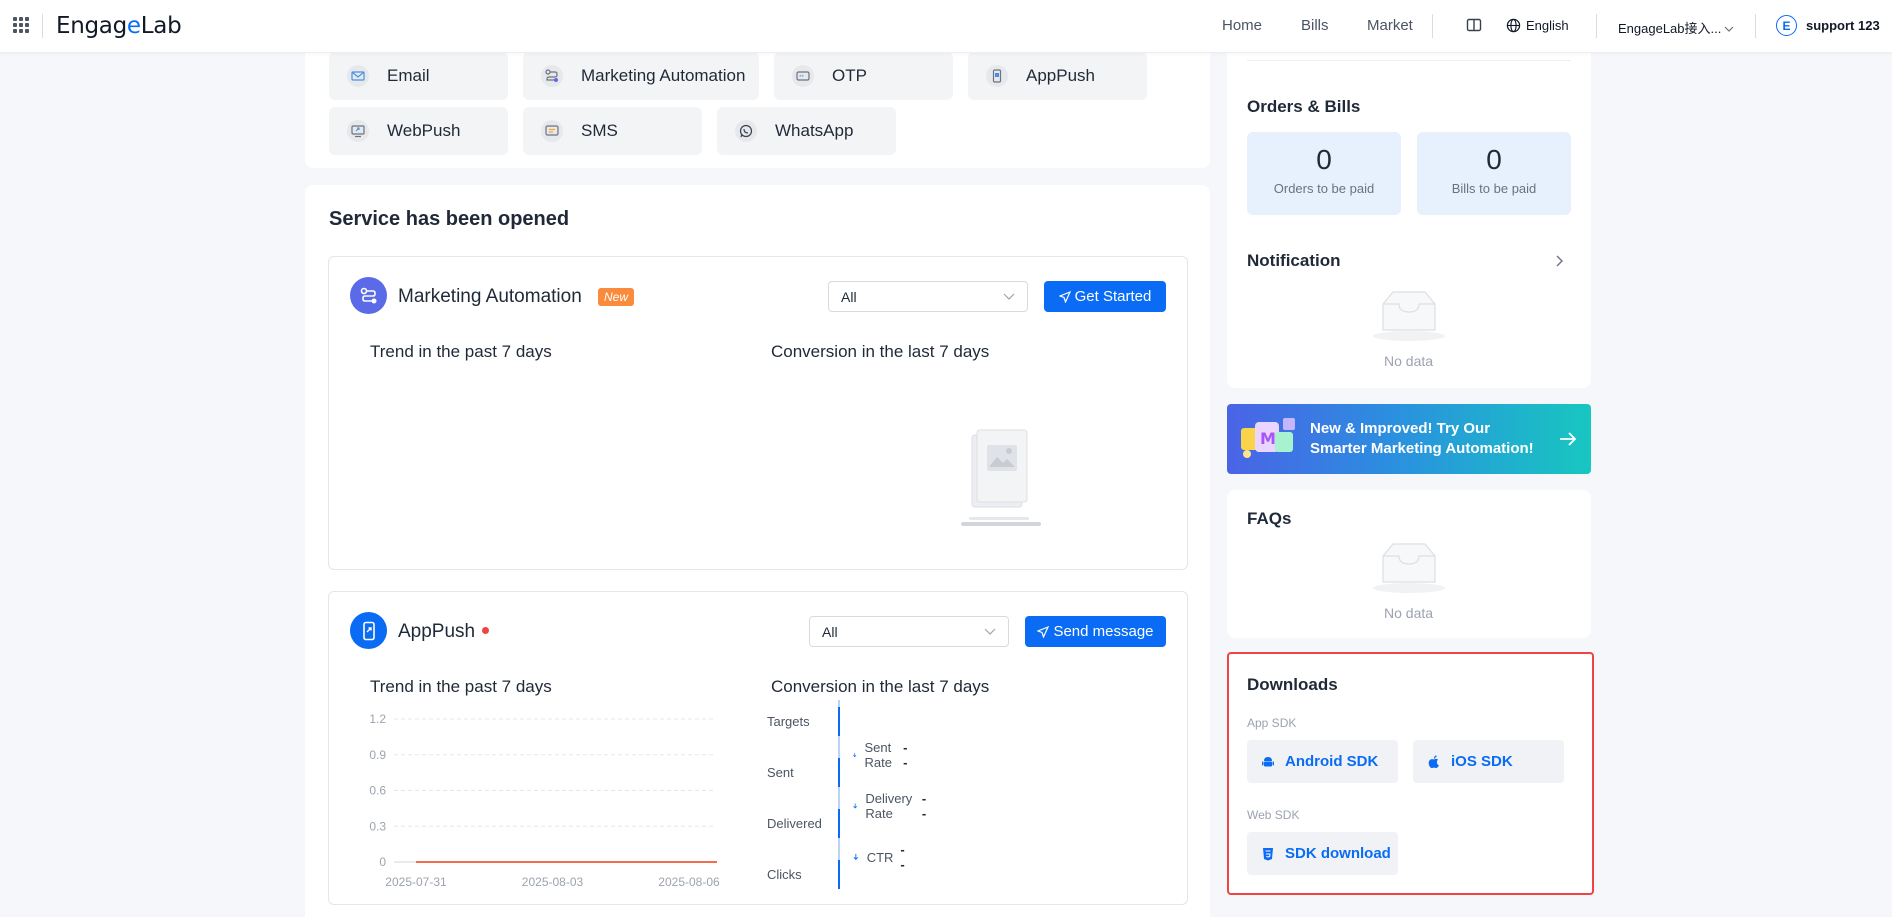  What do you see at coordinates (1315, 25) in the screenshot?
I see `nav-bills: Bills` at bounding box center [1315, 25].